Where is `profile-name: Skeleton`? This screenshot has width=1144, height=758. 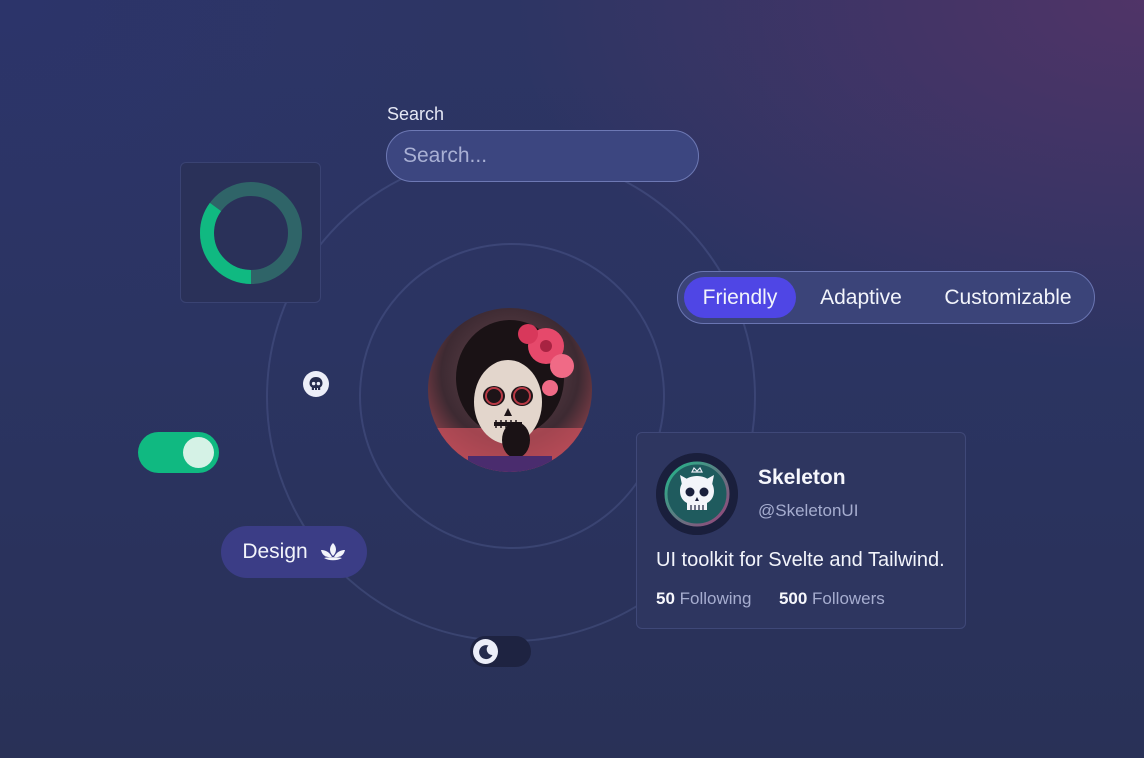 profile-name: Skeleton is located at coordinates (802, 477).